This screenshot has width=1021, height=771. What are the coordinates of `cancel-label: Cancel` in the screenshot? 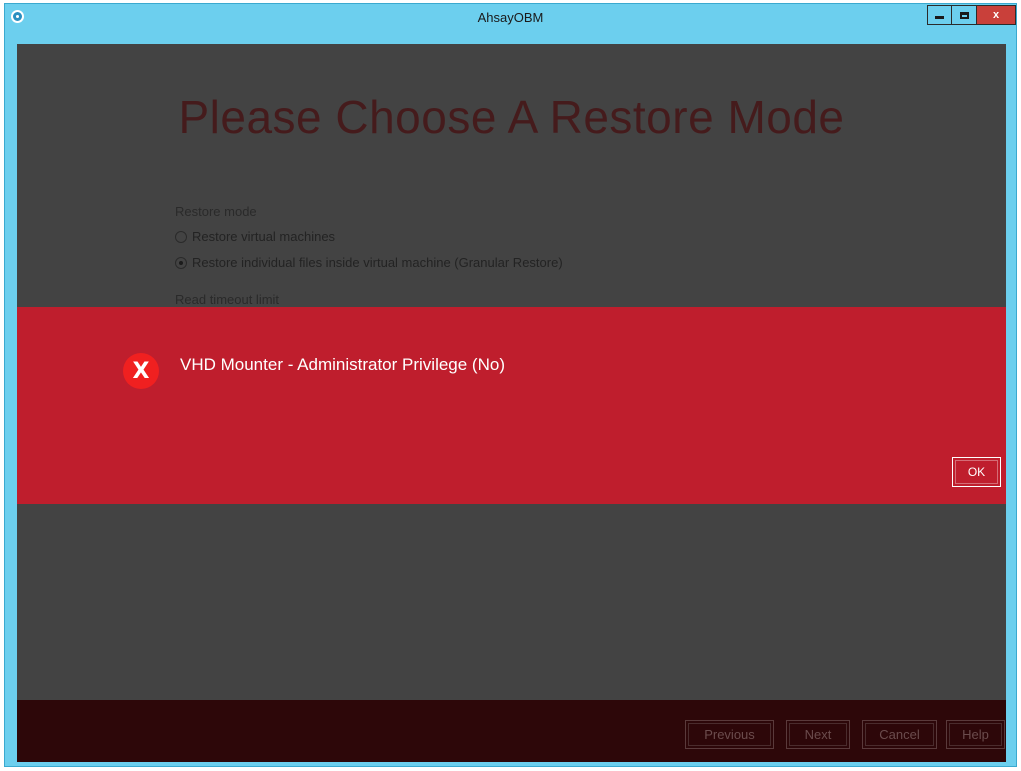 It's located at (899, 734).